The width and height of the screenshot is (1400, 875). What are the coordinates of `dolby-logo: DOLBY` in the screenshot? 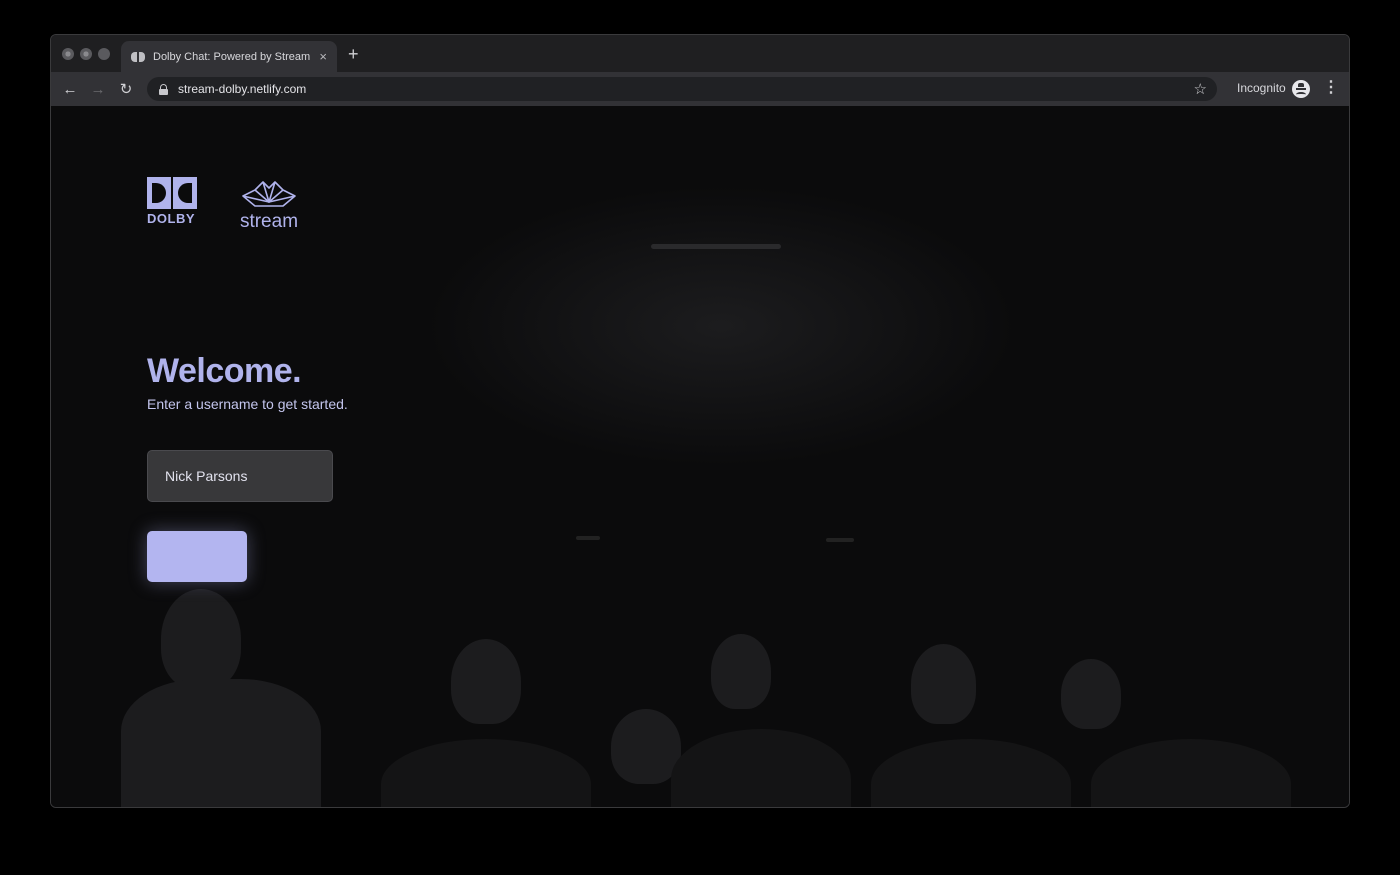 It's located at (173, 201).